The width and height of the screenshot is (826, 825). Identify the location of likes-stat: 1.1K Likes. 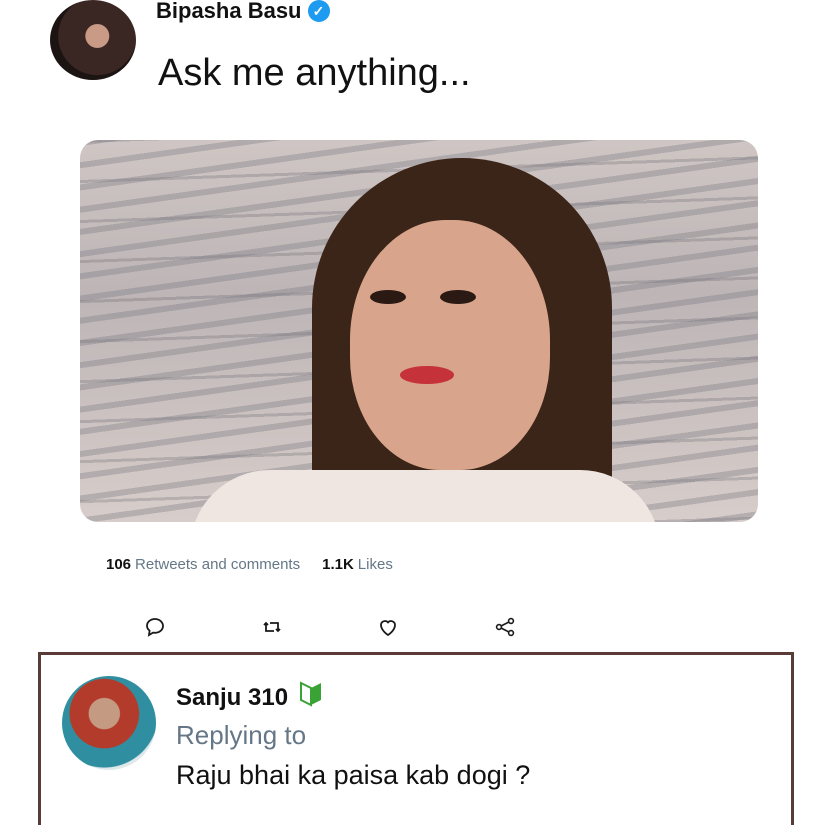
(357, 564).